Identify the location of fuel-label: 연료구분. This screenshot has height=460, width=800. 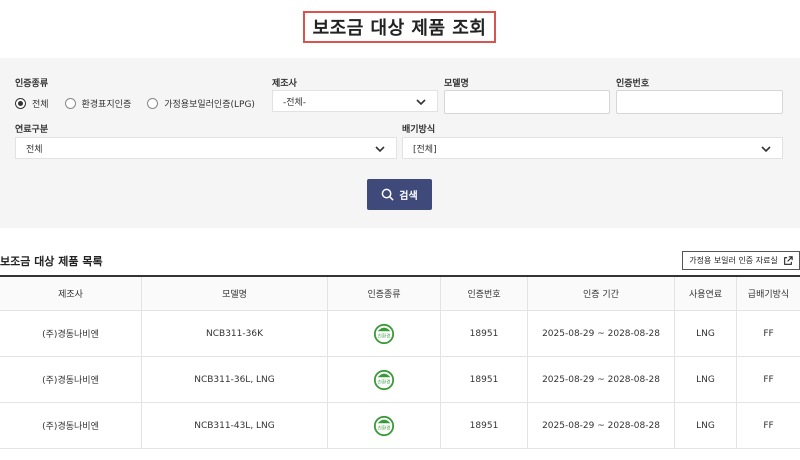
(32, 130).